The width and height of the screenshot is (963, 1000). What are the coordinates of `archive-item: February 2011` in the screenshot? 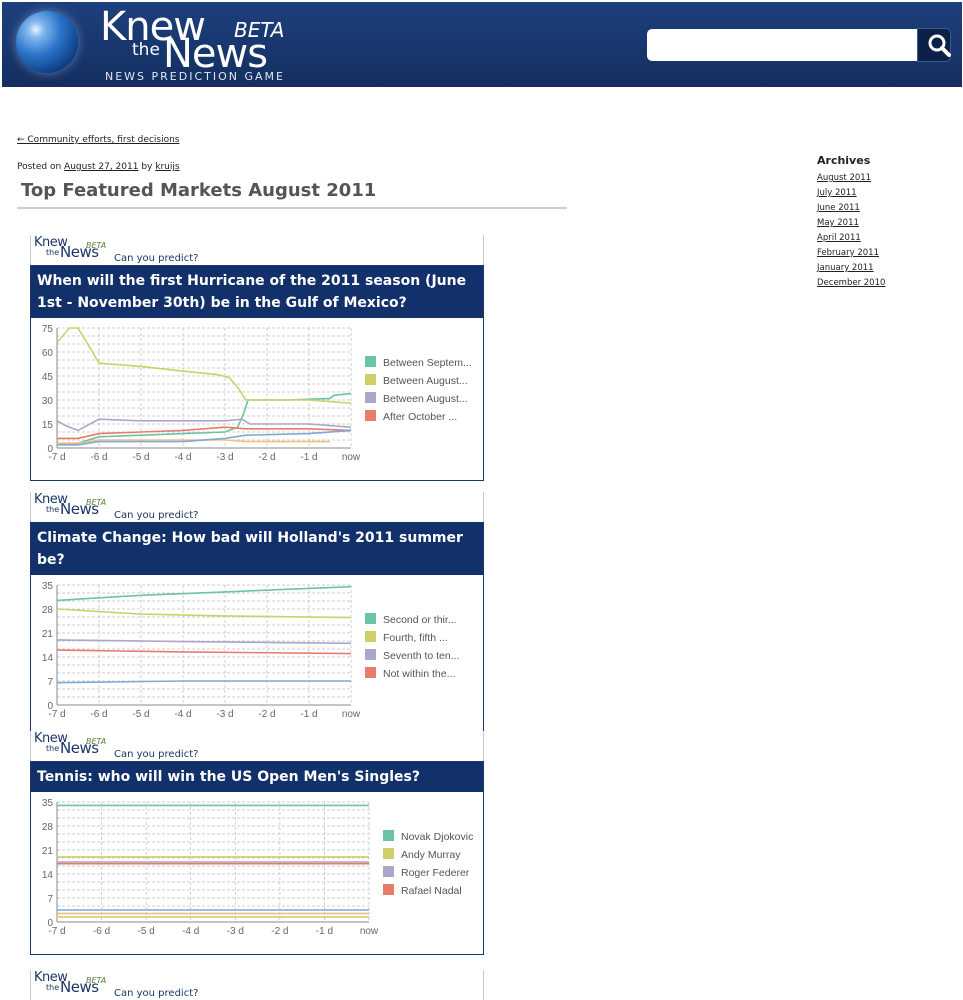 It's located at (851, 254).